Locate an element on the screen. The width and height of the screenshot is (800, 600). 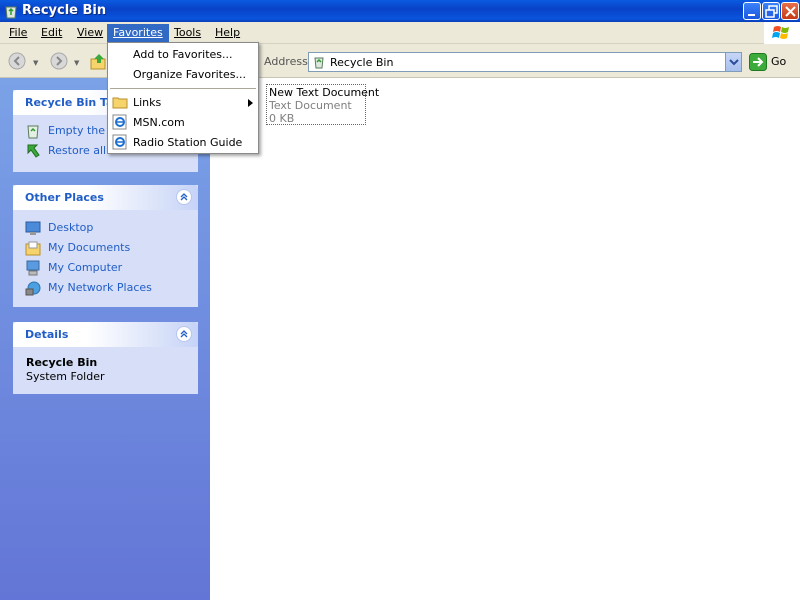
menu-help: Help is located at coordinates (227, 33).